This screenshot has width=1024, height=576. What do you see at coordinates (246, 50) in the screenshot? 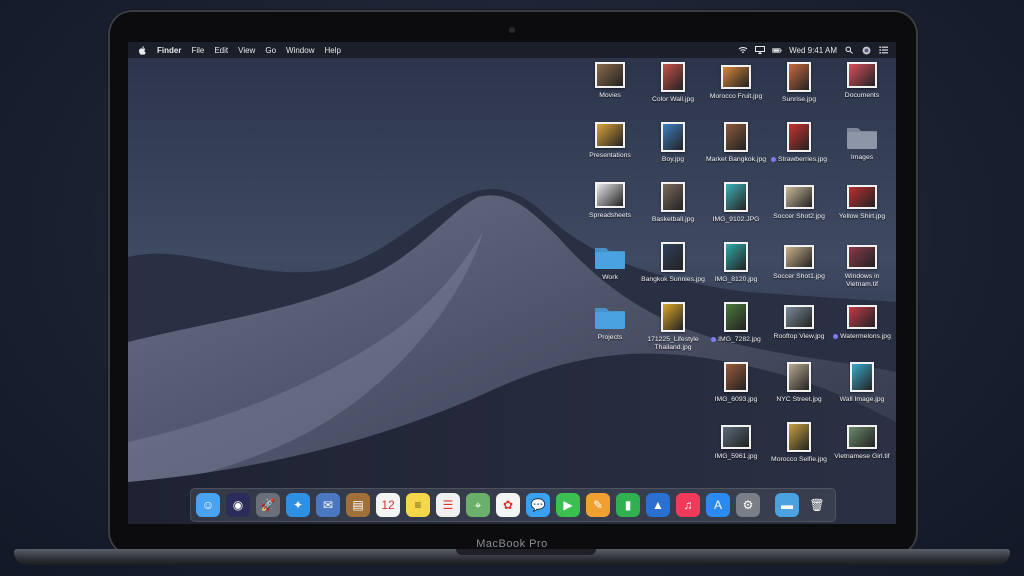
I see `menu-view: View` at bounding box center [246, 50].